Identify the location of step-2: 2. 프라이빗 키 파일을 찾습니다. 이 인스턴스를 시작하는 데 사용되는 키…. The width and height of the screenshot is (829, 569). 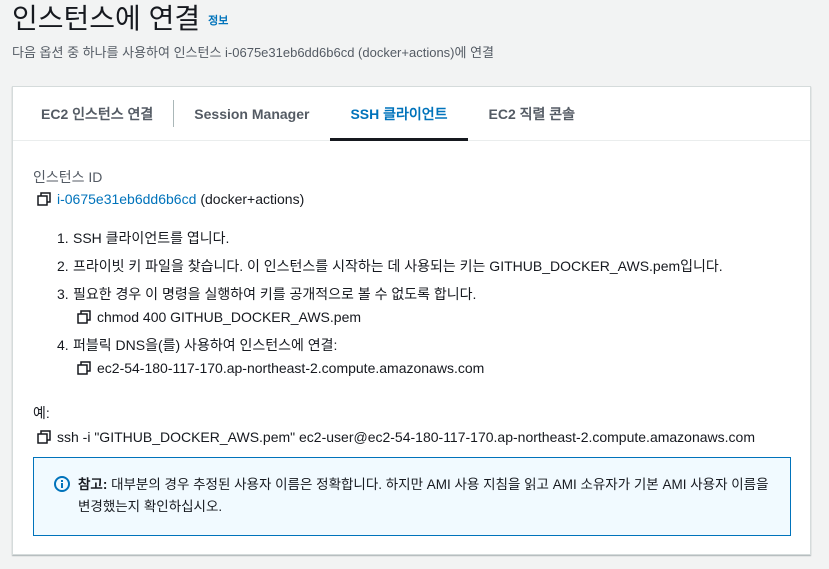
(390, 266).